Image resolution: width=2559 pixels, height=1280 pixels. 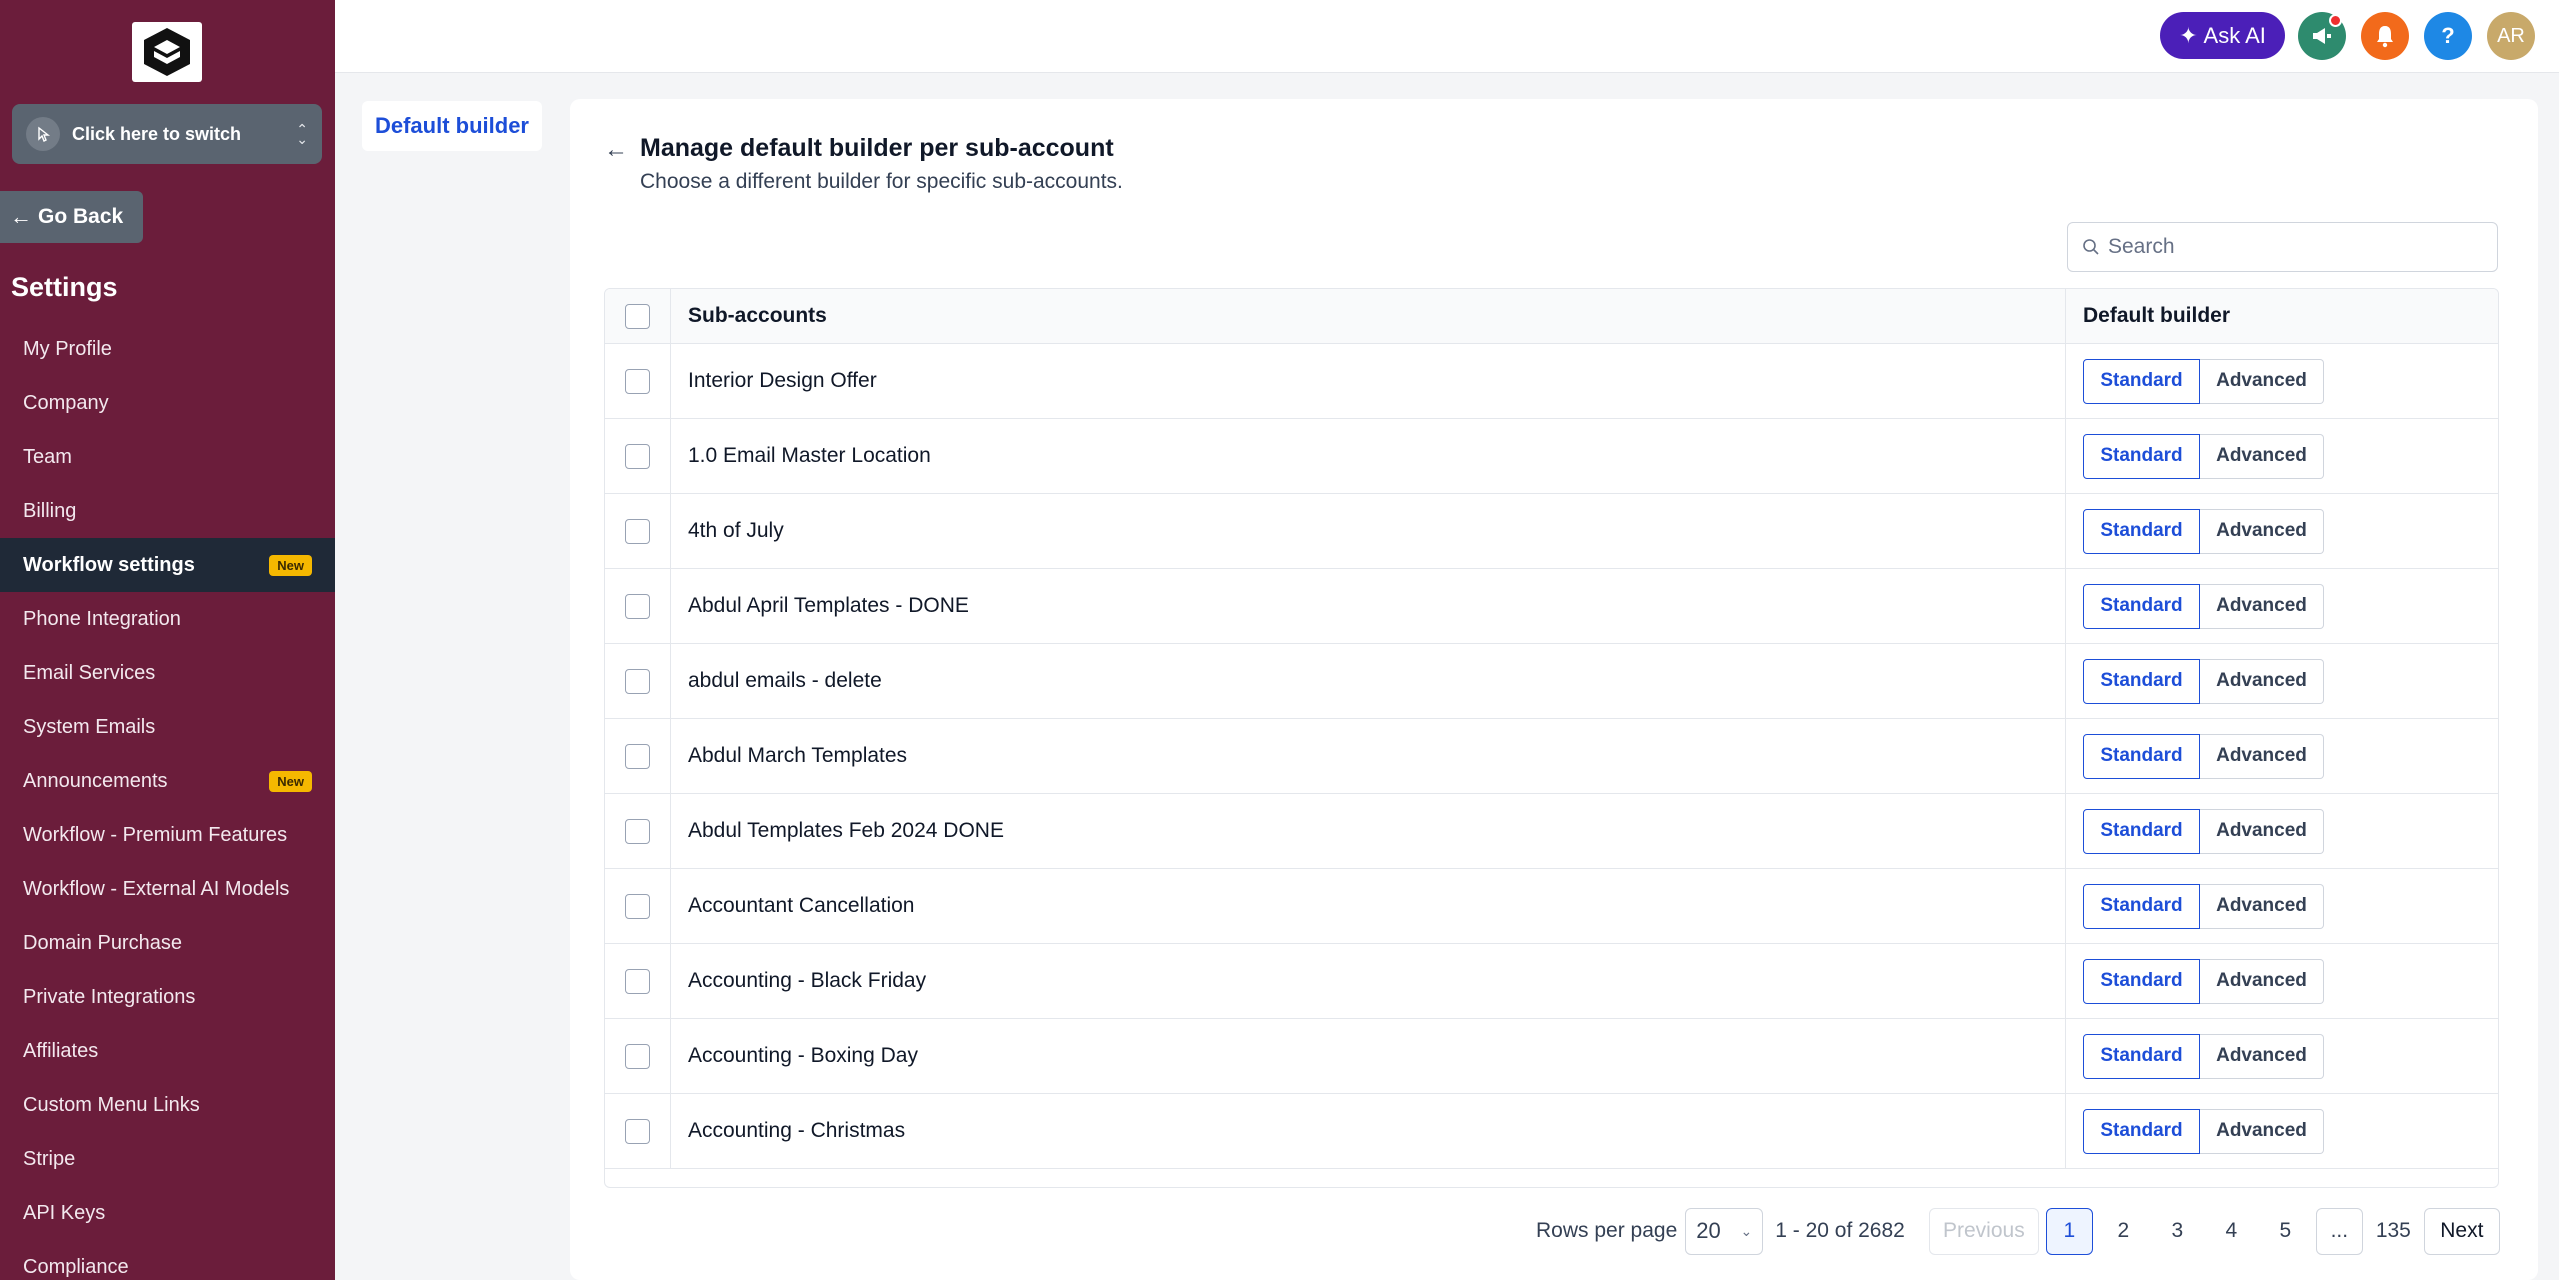 I want to click on search-field, so click(x=2282, y=247).